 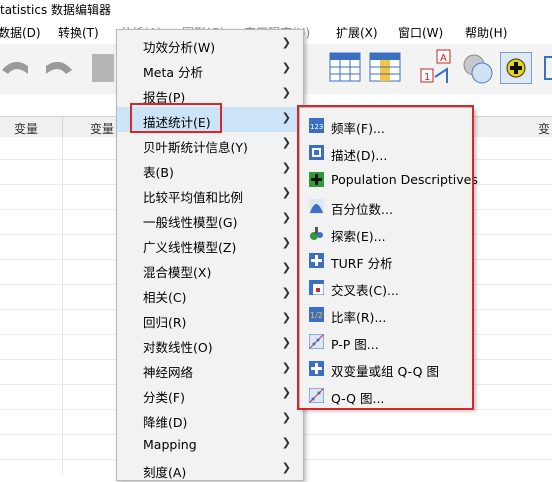 I want to click on value-labels-icon: A 1, so click(x=438, y=67).